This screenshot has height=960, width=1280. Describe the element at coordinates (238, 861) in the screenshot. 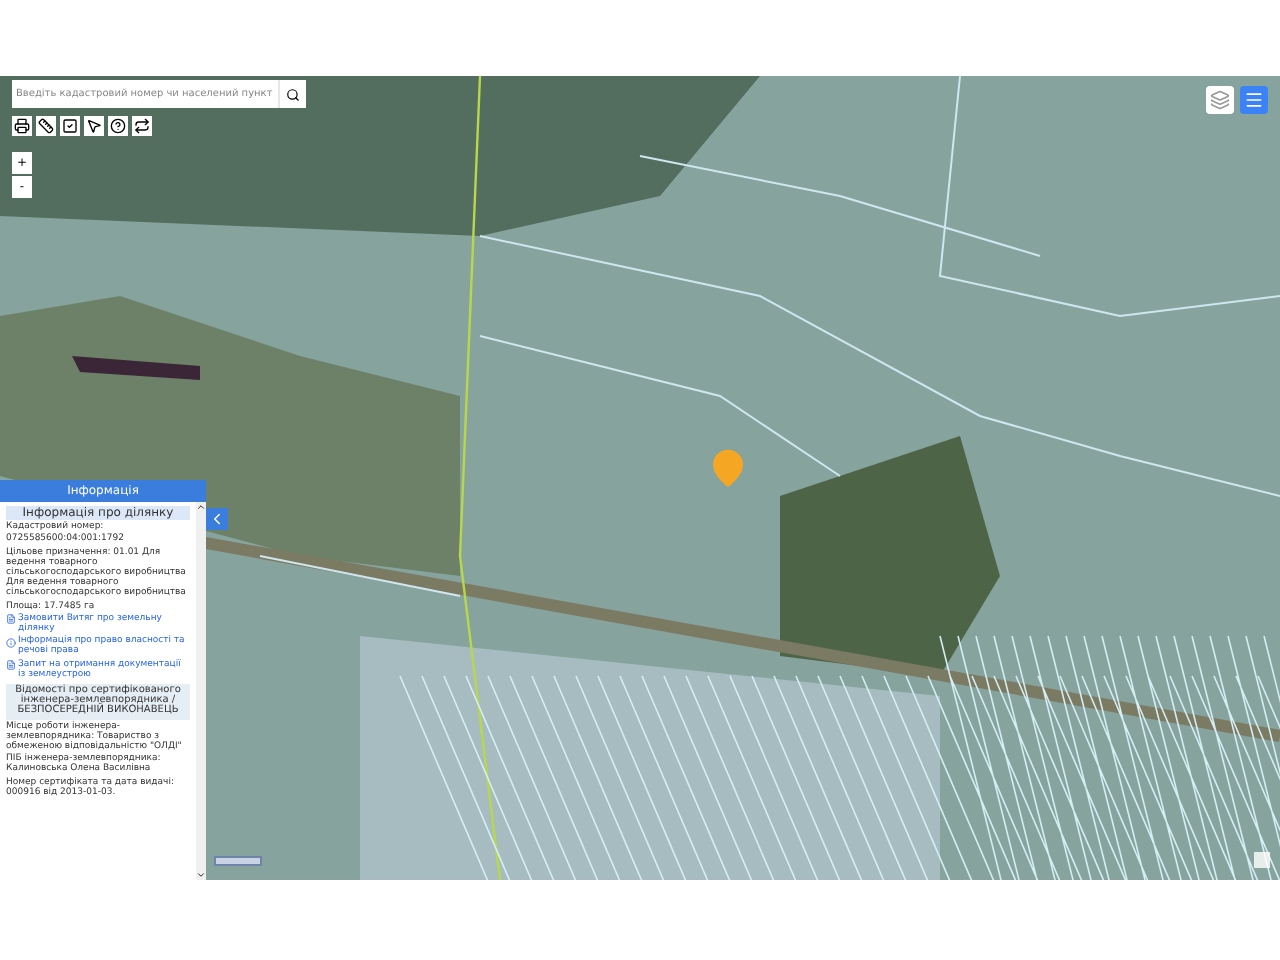

I see `scale-bar` at that location.